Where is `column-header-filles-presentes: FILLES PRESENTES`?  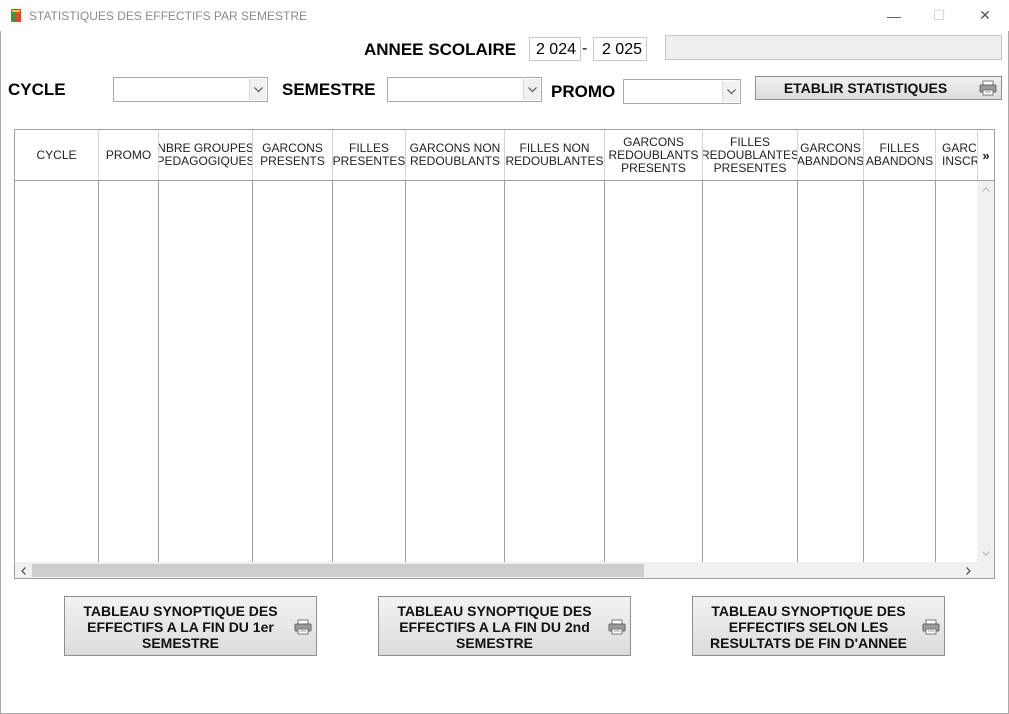
column-header-filles-presentes: FILLES PRESENTES is located at coordinates (369, 155).